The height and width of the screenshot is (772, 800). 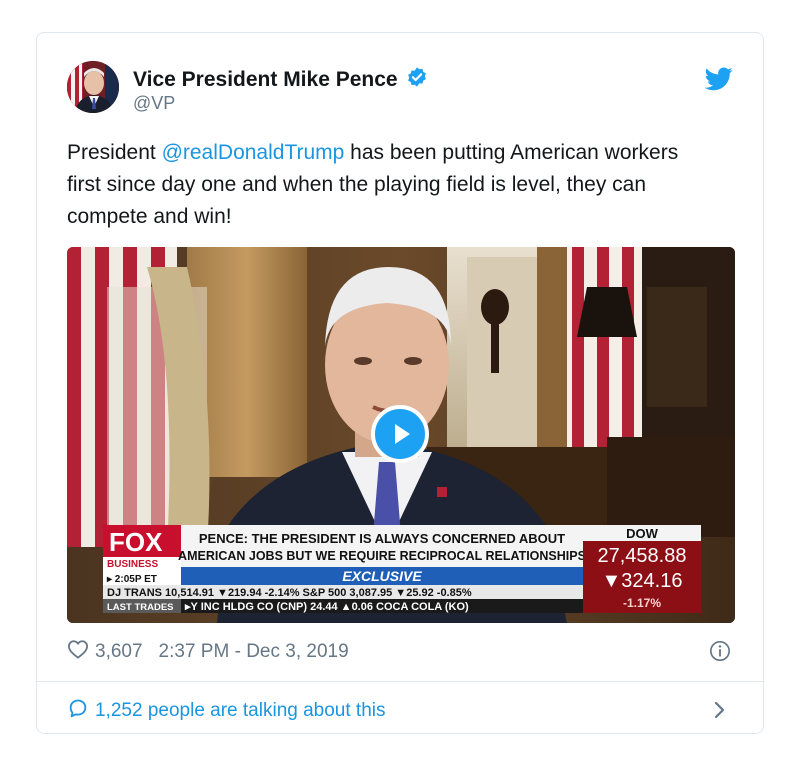 I want to click on author-name: Vice President Mike Pence, so click(x=265, y=80).